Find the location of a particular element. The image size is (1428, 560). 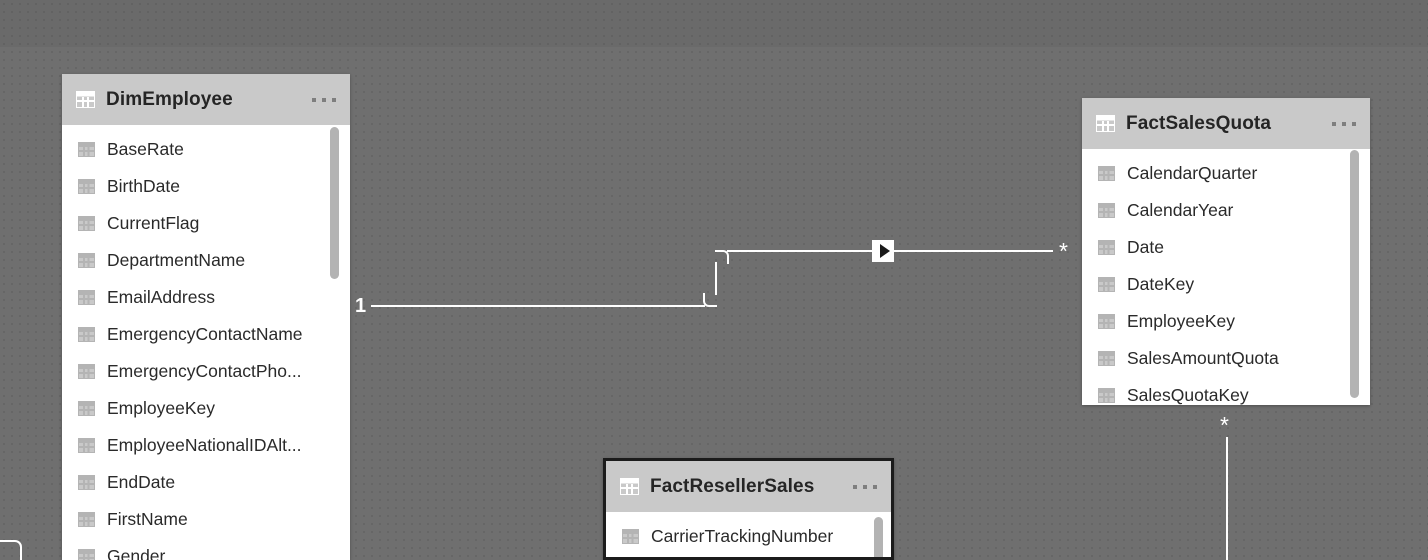

list-item: CalendarYear is located at coordinates (1226, 210).